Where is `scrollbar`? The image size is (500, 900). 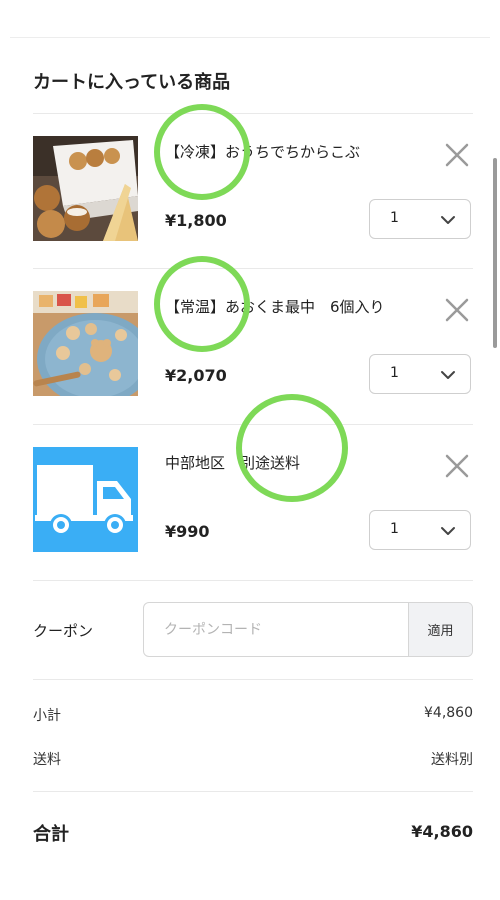
scrollbar is located at coordinates (495, 253).